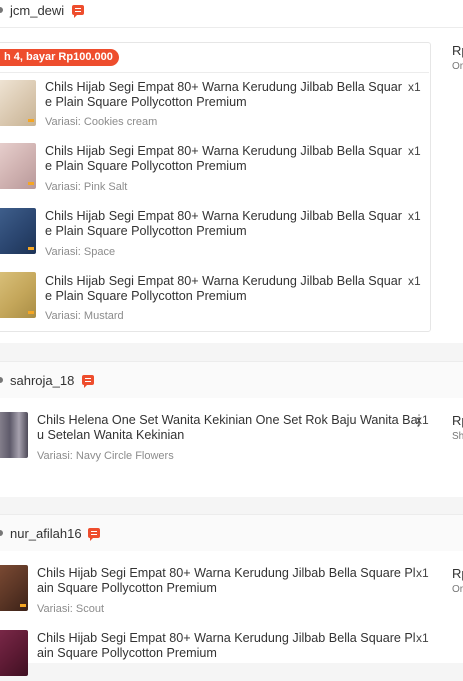  What do you see at coordinates (14, 435) in the screenshot?
I see `one-set-navy-flowers-thumbnail` at bounding box center [14, 435].